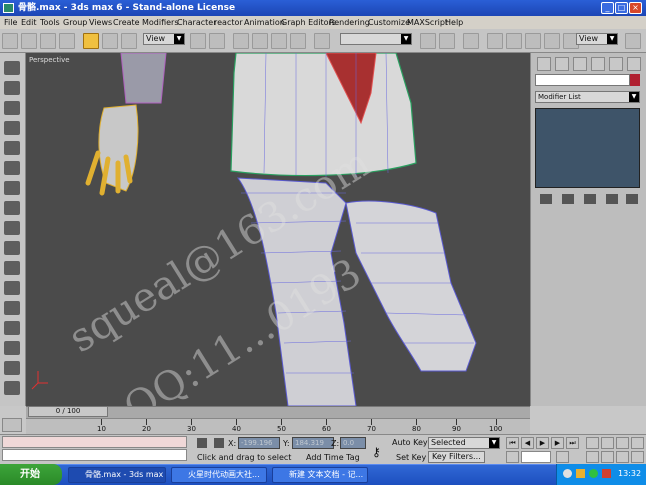 The height and width of the screenshot is (485, 646). Describe the element at coordinates (12, 328) in the screenshot. I see `wave-icon` at that location.